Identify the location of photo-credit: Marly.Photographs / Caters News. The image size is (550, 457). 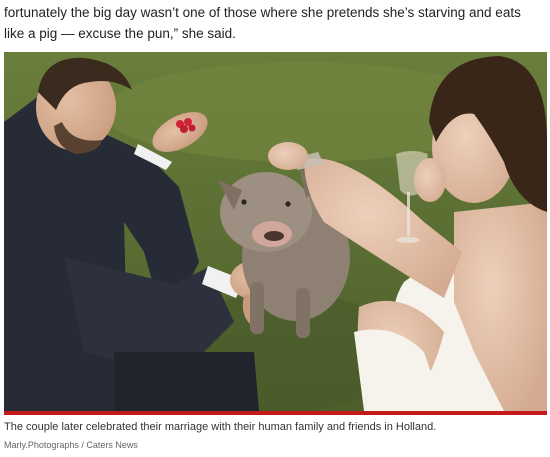
(71, 445).